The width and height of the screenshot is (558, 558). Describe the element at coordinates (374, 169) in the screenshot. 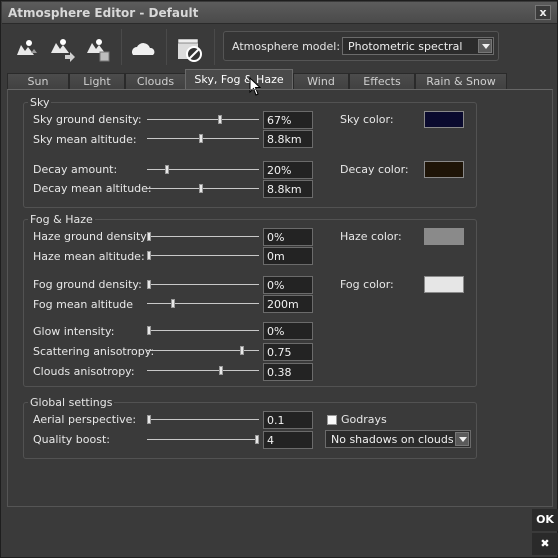

I see `decay-color-label: Decay color:` at that location.